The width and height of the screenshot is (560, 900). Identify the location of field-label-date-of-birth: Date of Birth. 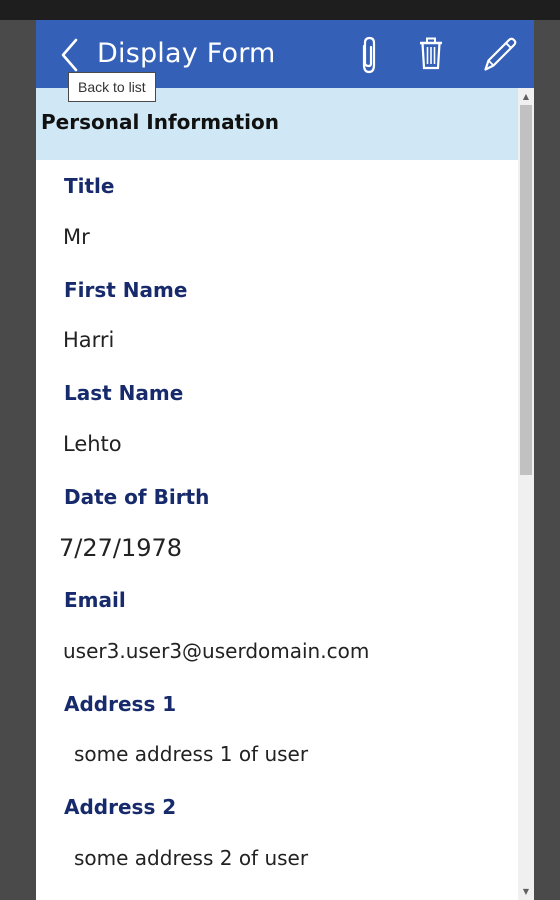
(137, 497).